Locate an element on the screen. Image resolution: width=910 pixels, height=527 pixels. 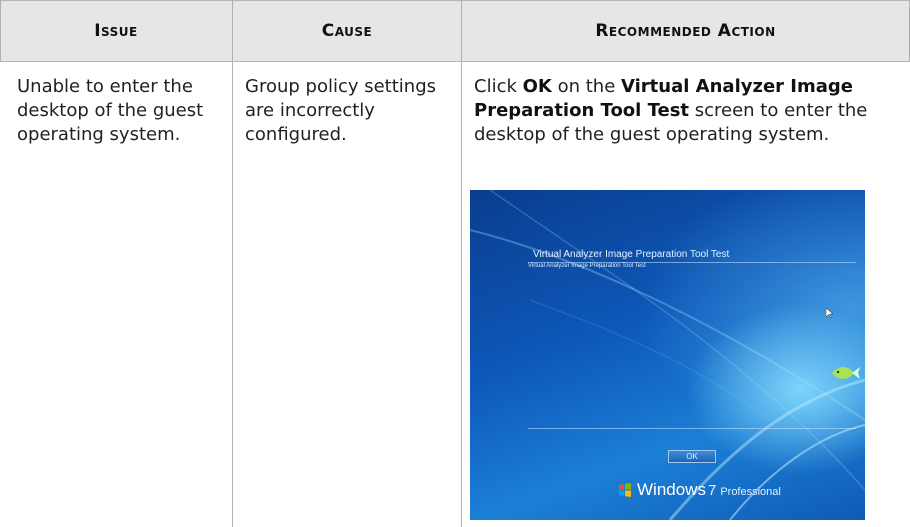
header-recommended-action: Recommended Action is located at coordinates (685, 30).